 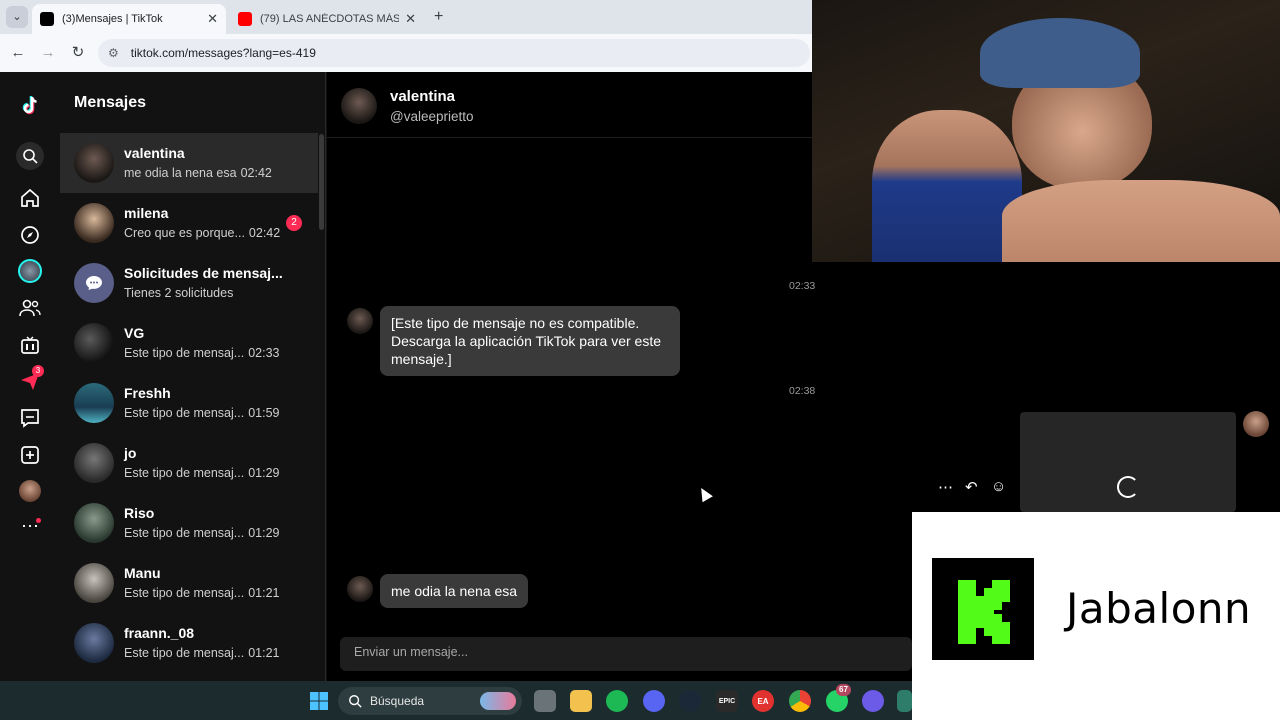 I want to click on add-reaction-icon: ☺, so click(x=998, y=486).